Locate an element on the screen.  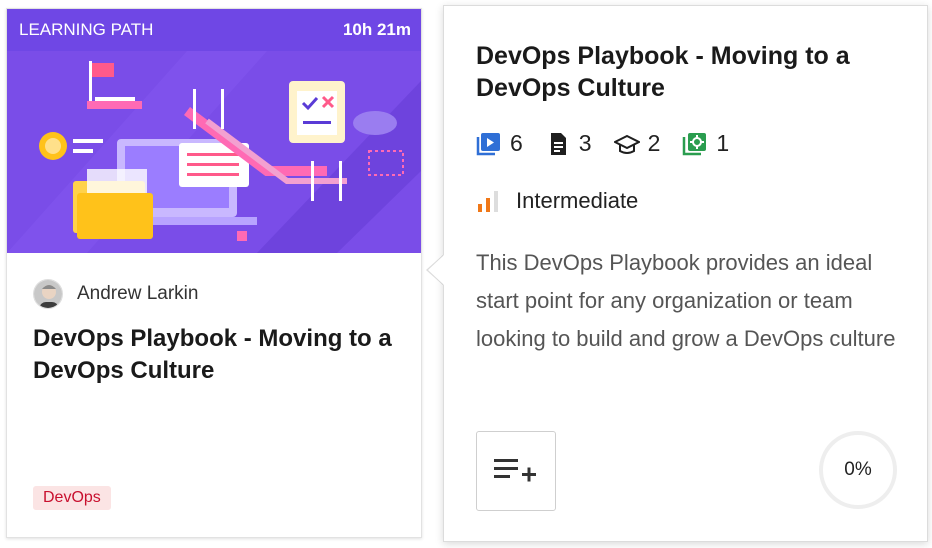
add-to-playlist-button is located at coordinates (516, 471).